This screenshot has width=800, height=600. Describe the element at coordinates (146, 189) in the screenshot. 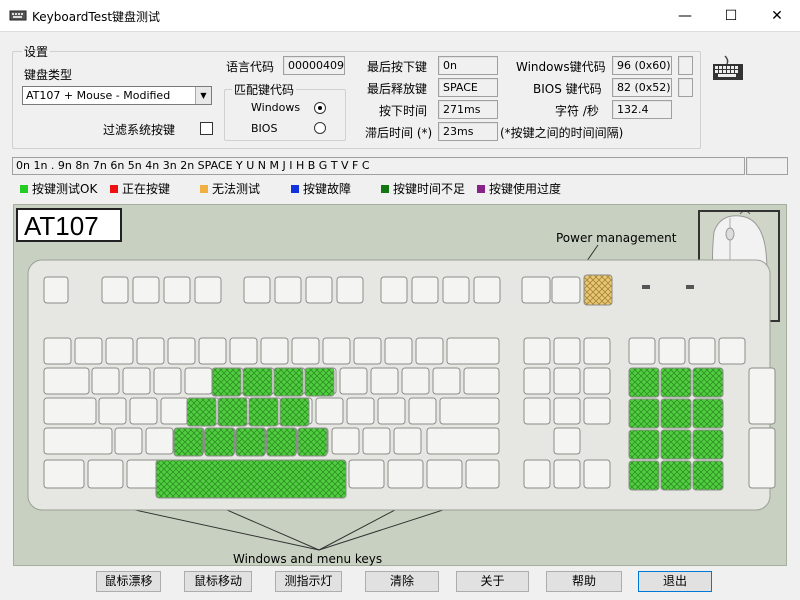

I see `legend-label: 正在按键` at that location.